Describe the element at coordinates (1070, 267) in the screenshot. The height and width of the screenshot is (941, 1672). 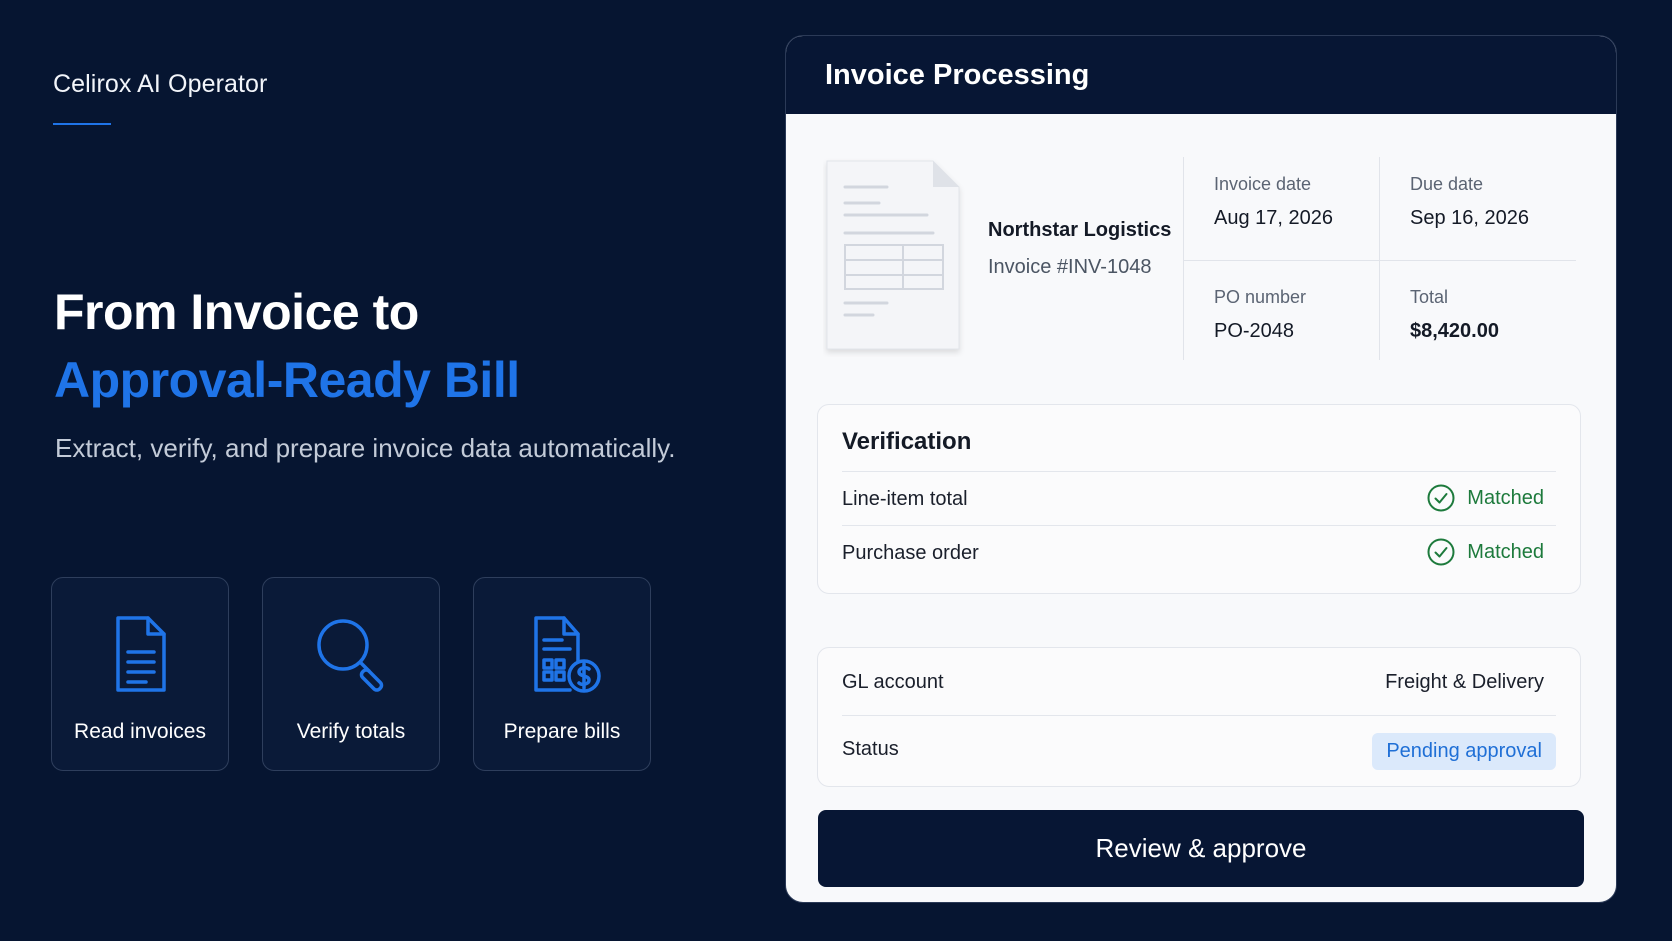
I see `invoice-number: Invoice #INV-1048` at that location.